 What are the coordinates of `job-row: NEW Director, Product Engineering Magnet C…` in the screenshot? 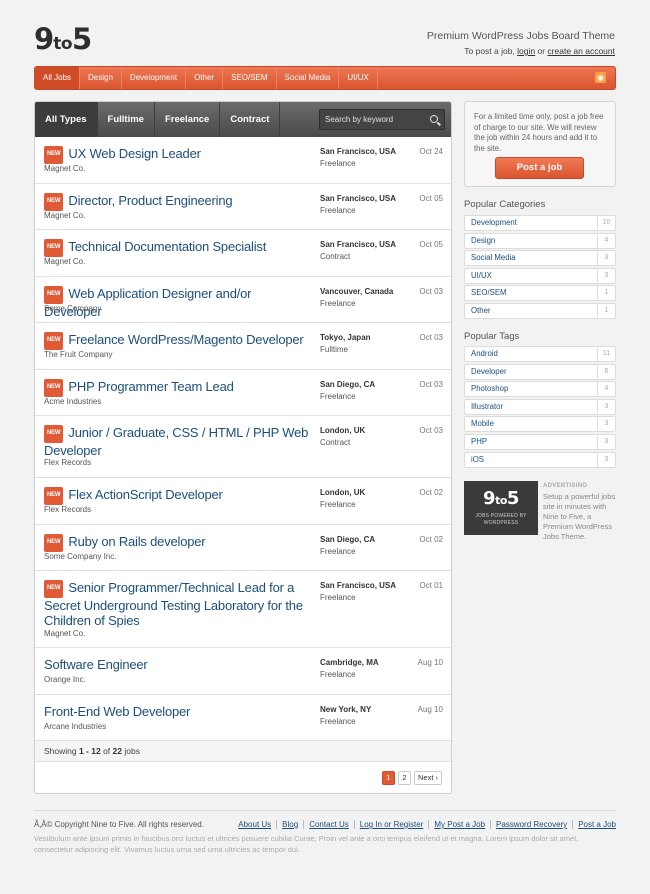 It's located at (243, 207).